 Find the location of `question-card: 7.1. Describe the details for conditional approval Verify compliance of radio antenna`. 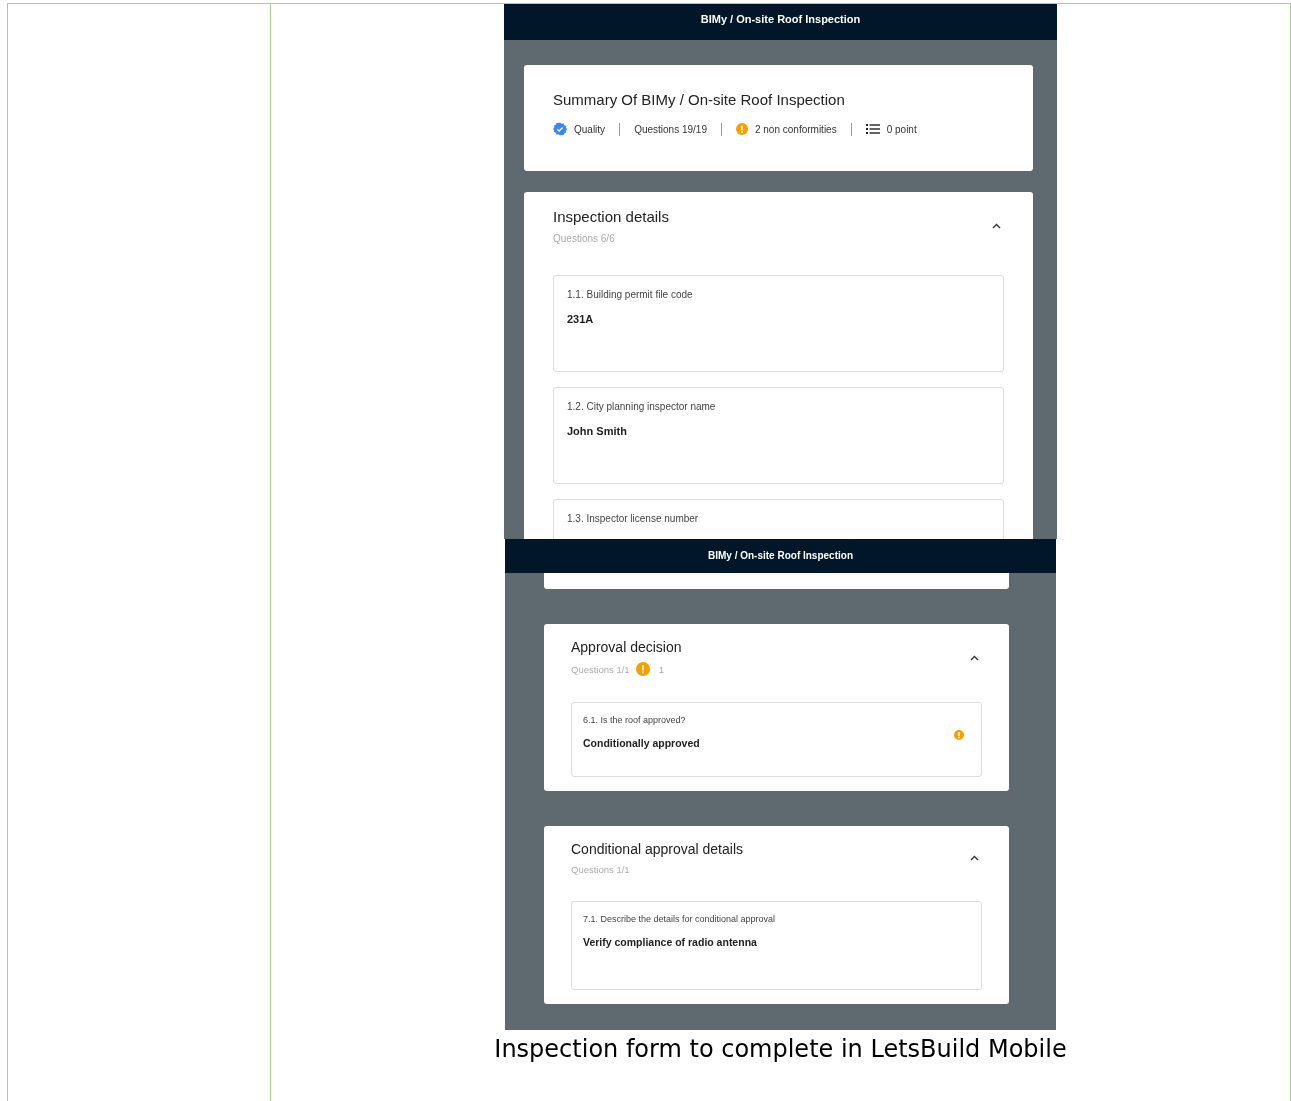

question-card: 7.1. Describe the details for conditional approval Verify compliance of radio antenna is located at coordinates (776, 945).